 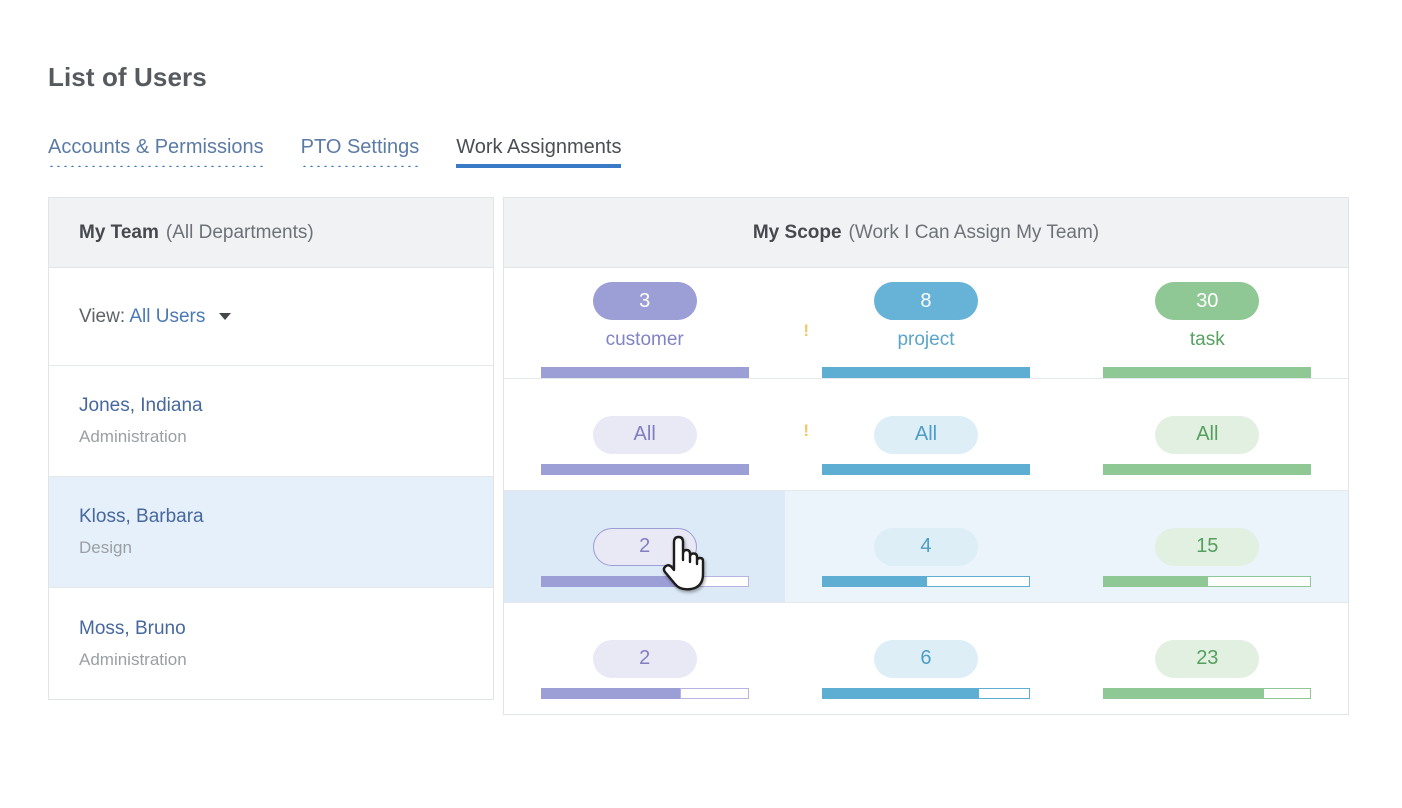 What do you see at coordinates (105, 547) in the screenshot?
I see `user-department: Design` at bounding box center [105, 547].